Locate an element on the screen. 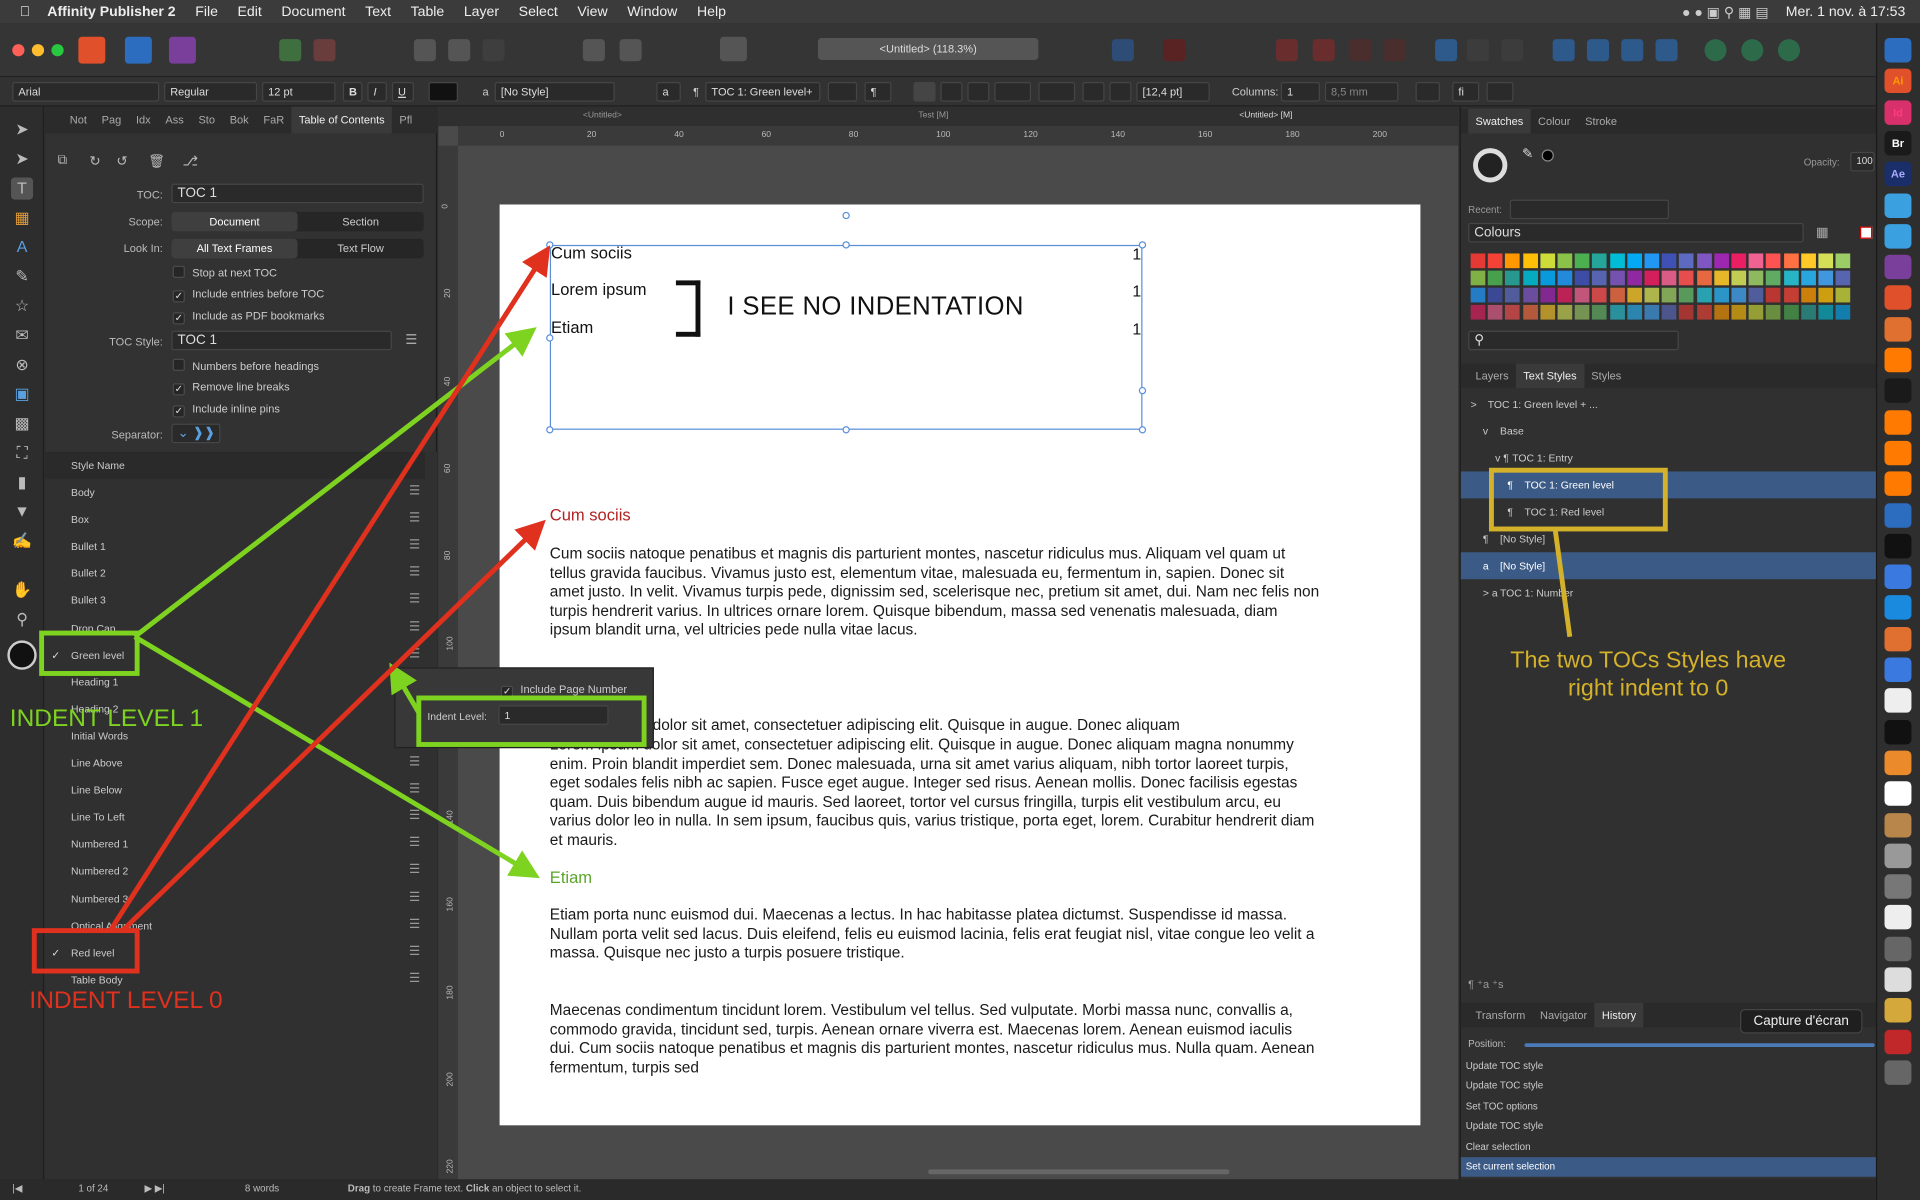 The image size is (1920, 1200). history-item: Update TOC style is located at coordinates (1669, 1087).